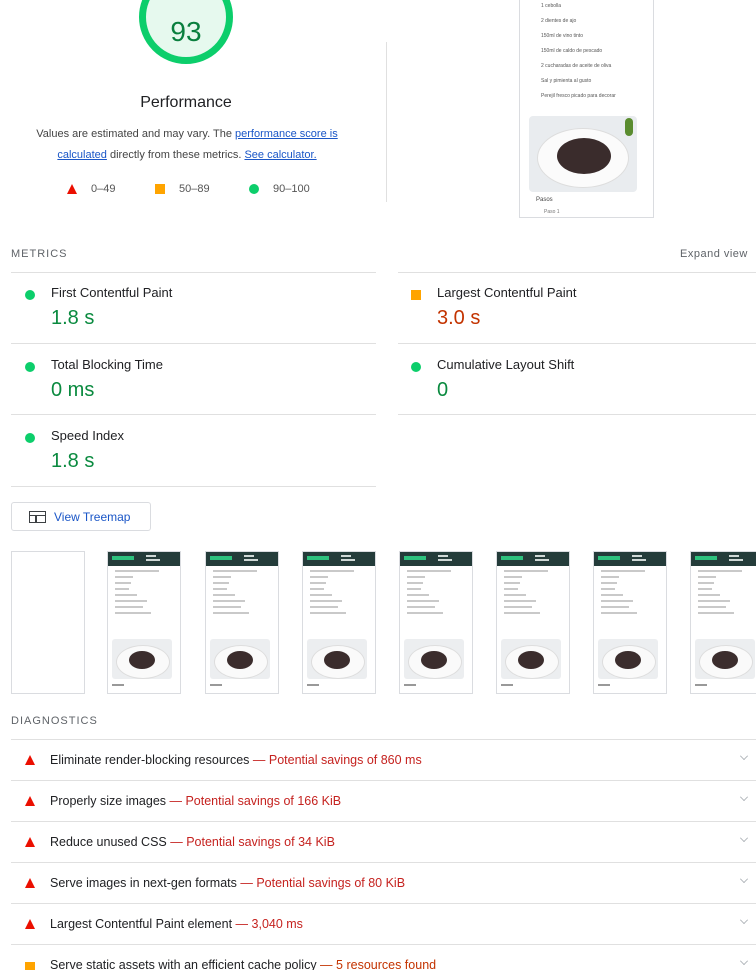 The image size is (756, 970). I want to click on view-treemap-label: View Treemap, so click(92, 516).